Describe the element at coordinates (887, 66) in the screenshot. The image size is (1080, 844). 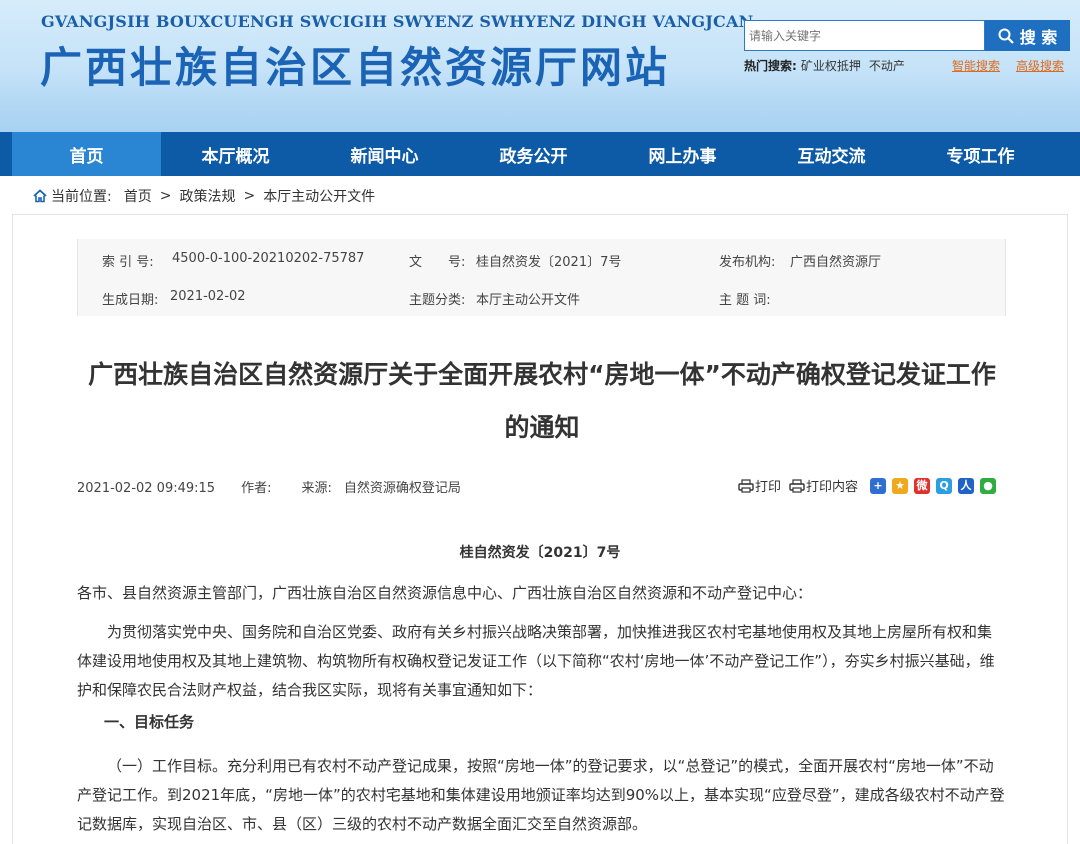
I see `hot-keyword-link: 不动产` at that location.